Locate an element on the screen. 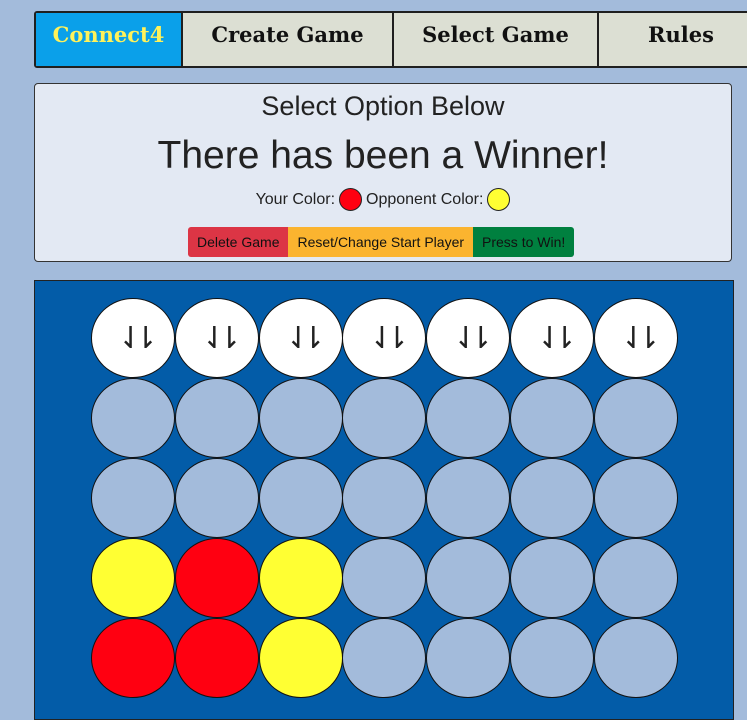 This screenshot has width=747, height=720. color-legend: Your Color: Opponent Color: is located at coordinates (383, 199).